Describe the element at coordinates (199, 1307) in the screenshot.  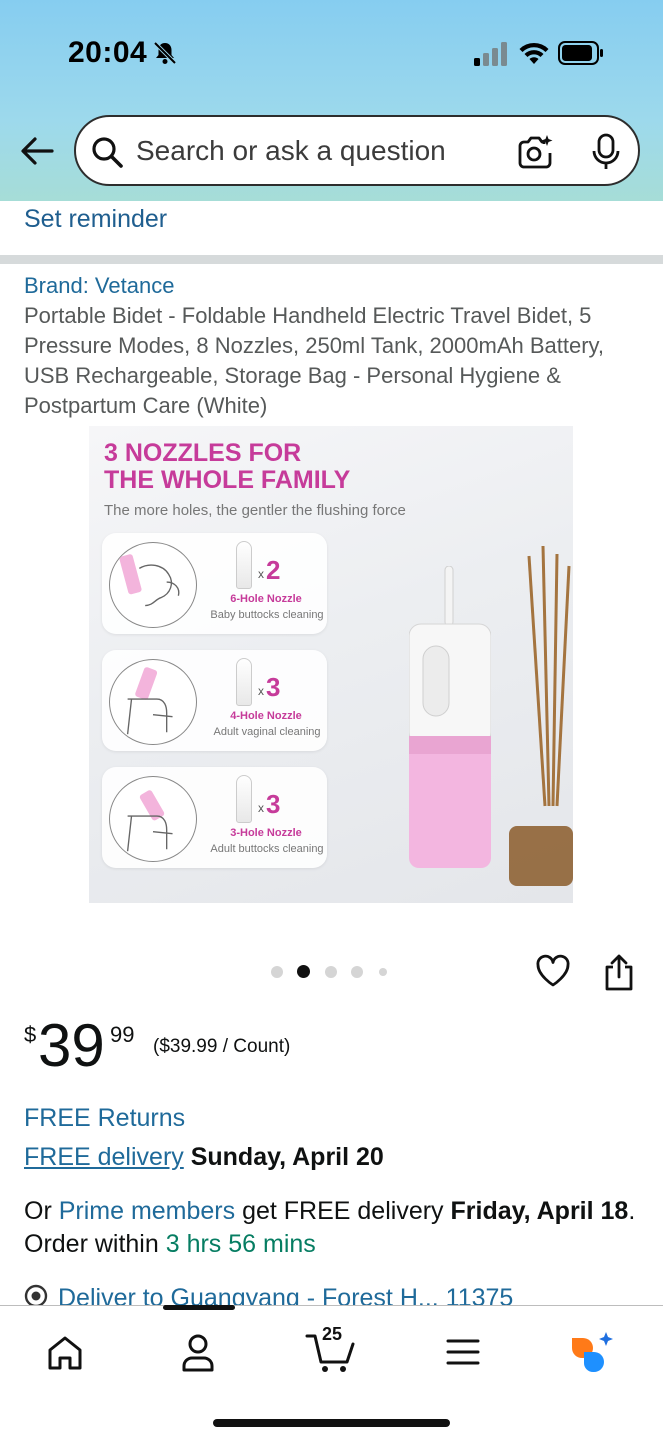
I see `drag-handle` at that location.